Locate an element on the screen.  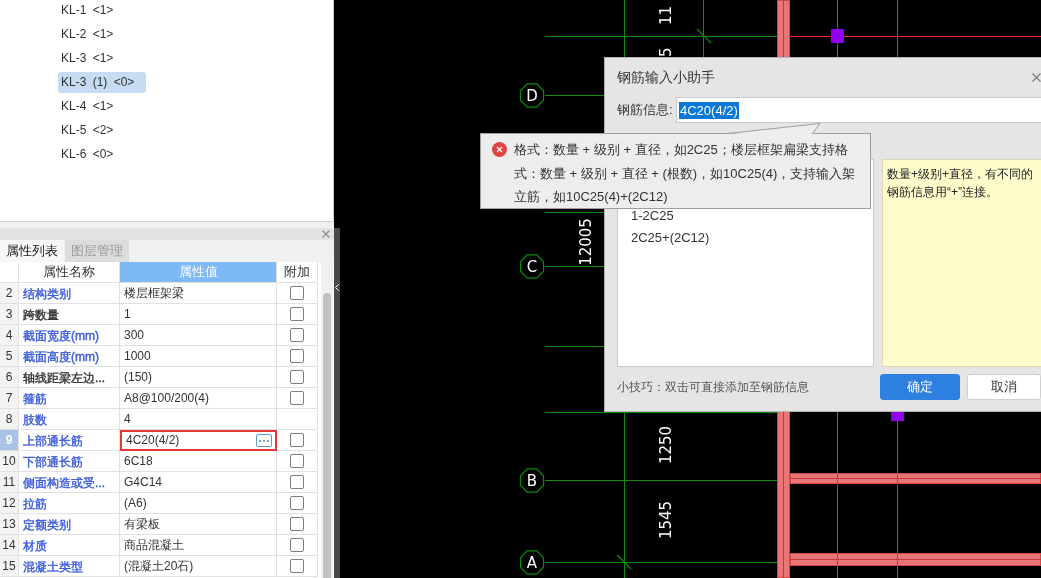
property-value: (150) is located at coordinates (198, 377).